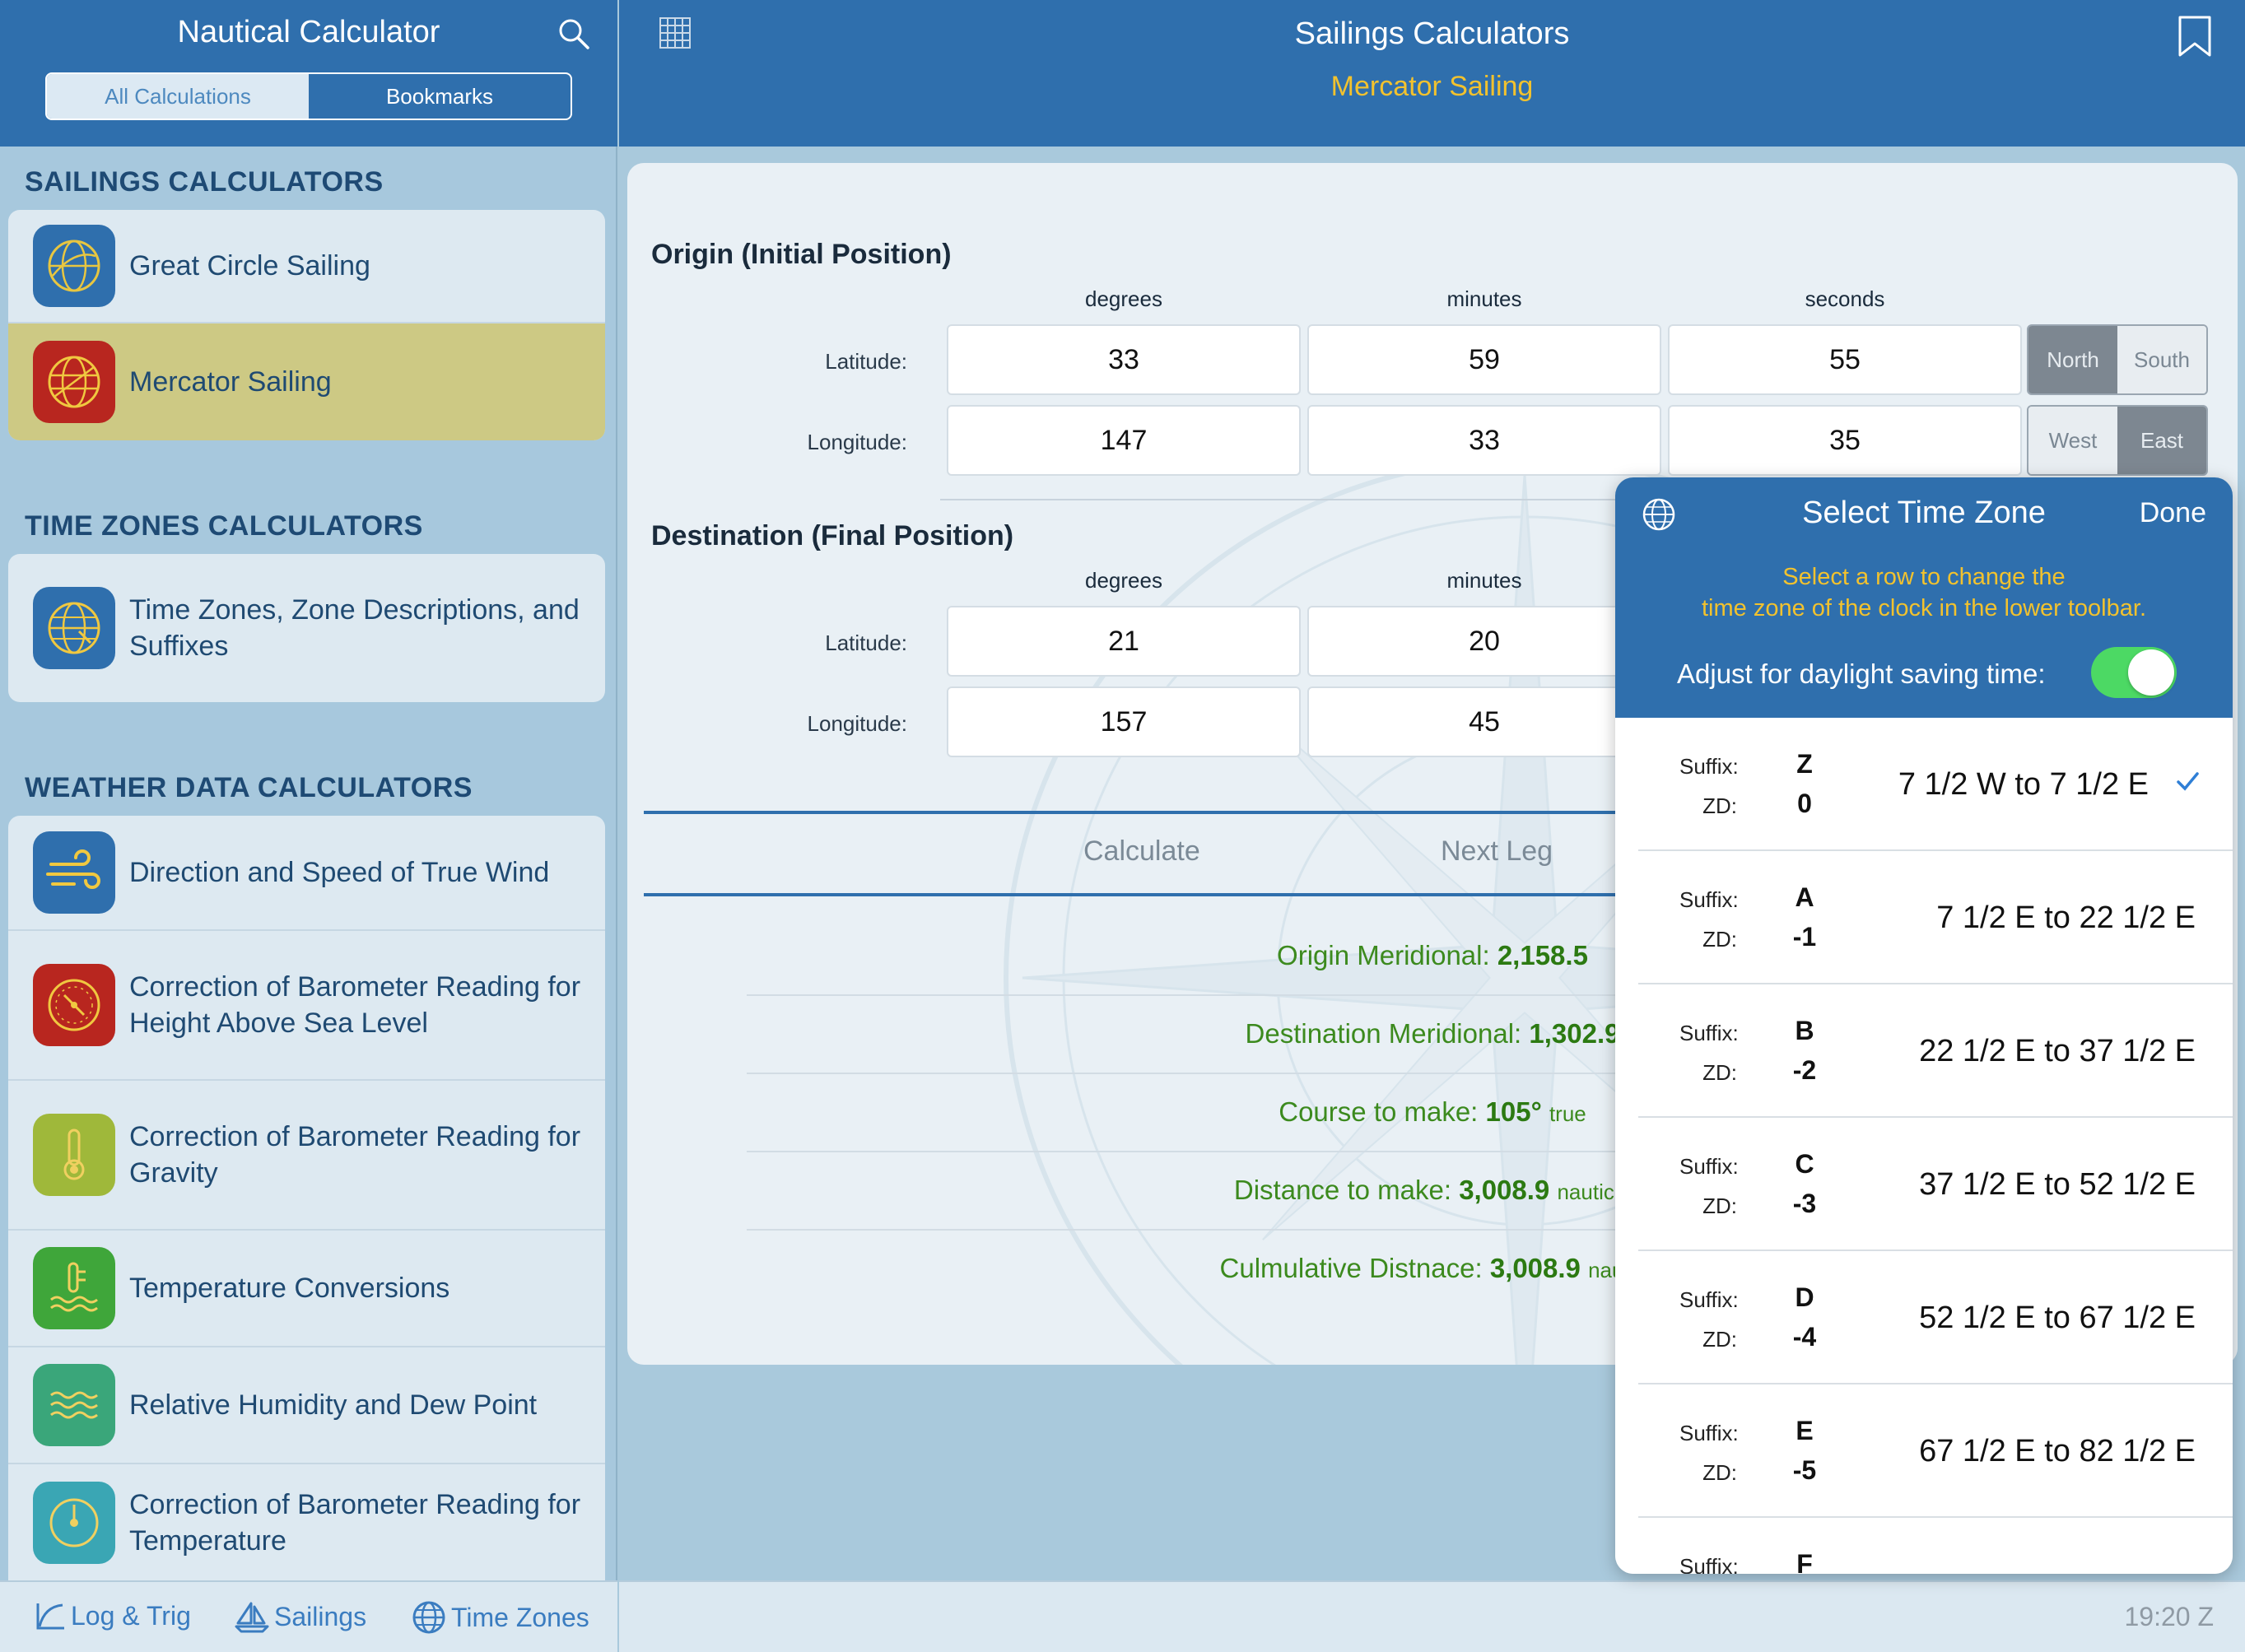  What do you see at coordinates (1383, 1033) in the screenshot?
I see `result-label: Destination Meridional:` at bounding box center [1383, 1033].